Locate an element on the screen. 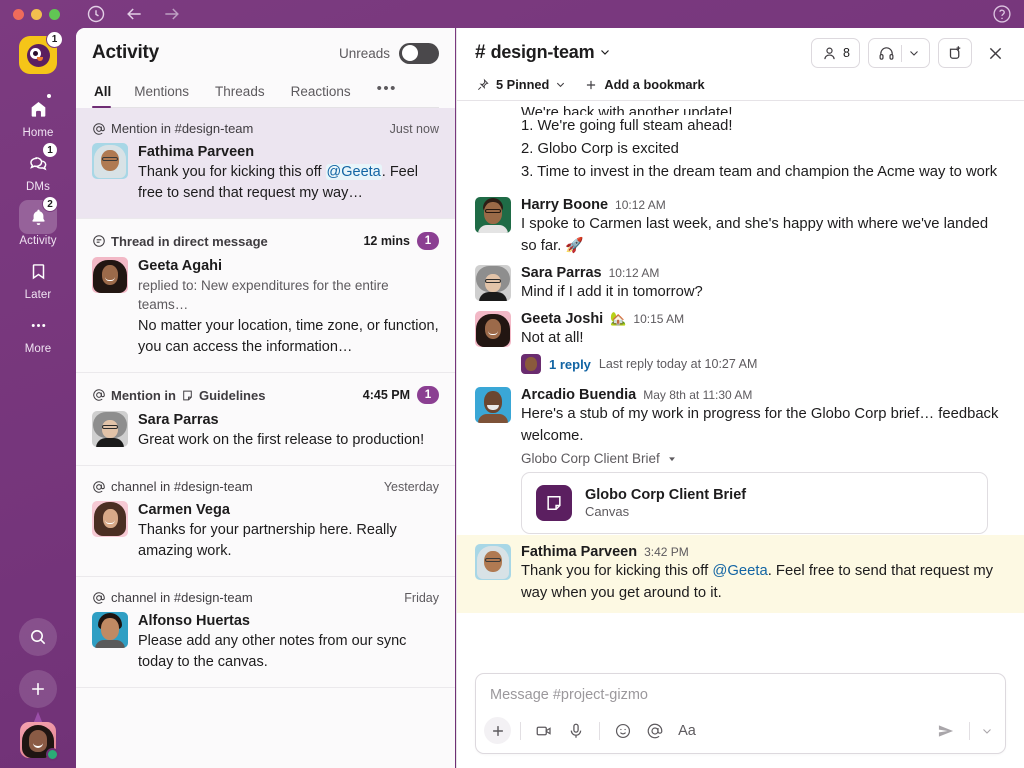 The height and width of the screenshot is (768, 1024). sidebar-item-more: More is located at coordinates (38, 331).